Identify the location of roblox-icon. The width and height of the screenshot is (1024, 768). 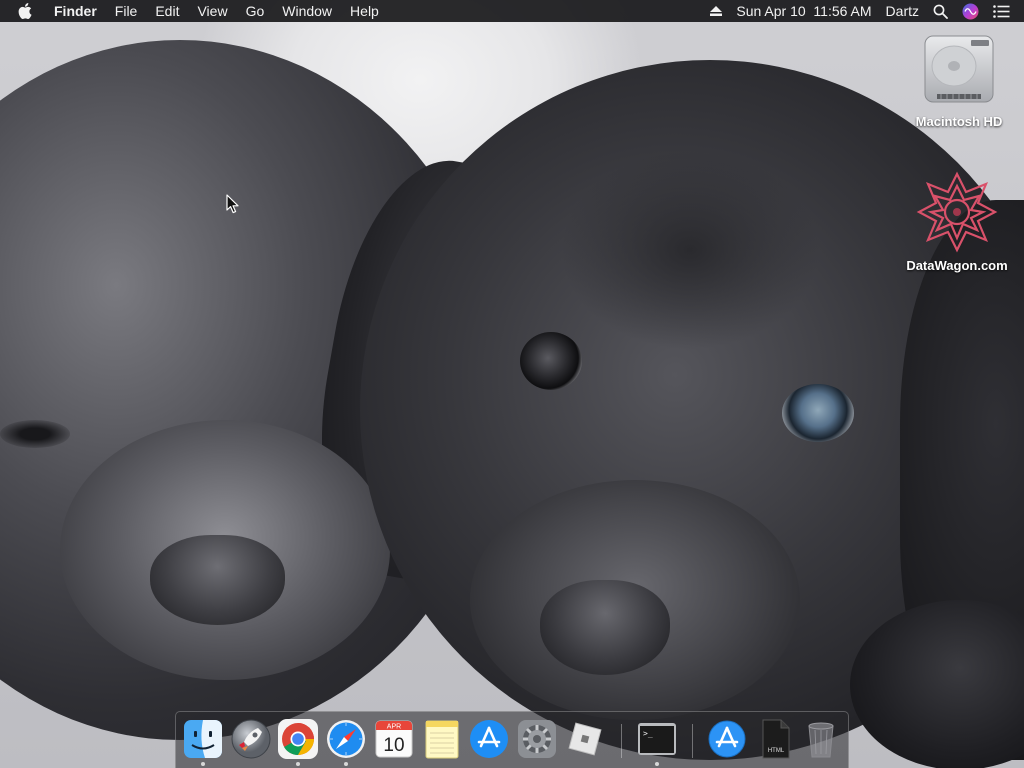
(585, 739).